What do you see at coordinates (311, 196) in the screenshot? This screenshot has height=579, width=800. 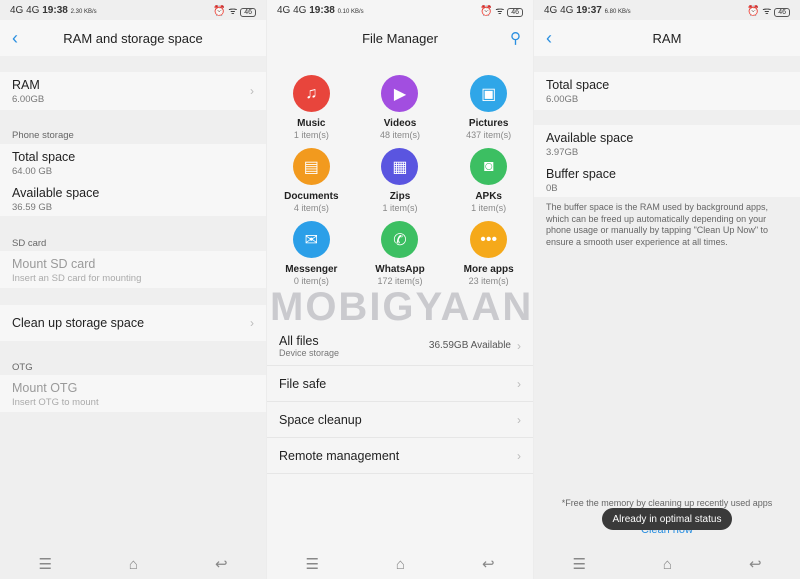 I see `category-name: Documents` at bounding box center [311, 196].